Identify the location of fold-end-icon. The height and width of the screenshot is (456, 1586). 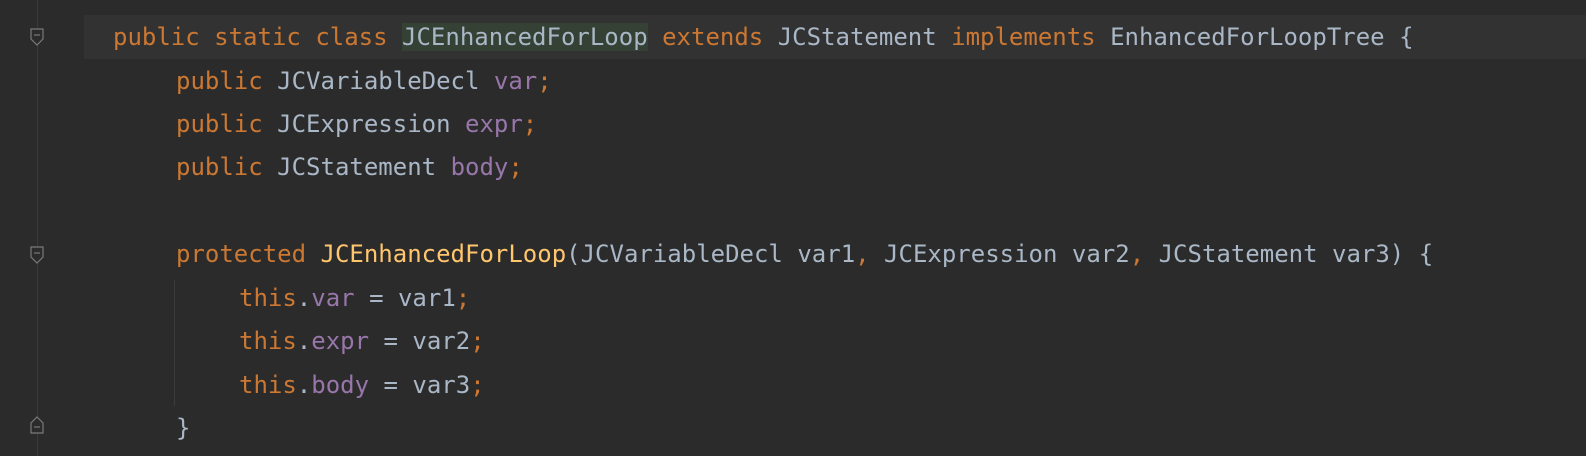
(37, 425).